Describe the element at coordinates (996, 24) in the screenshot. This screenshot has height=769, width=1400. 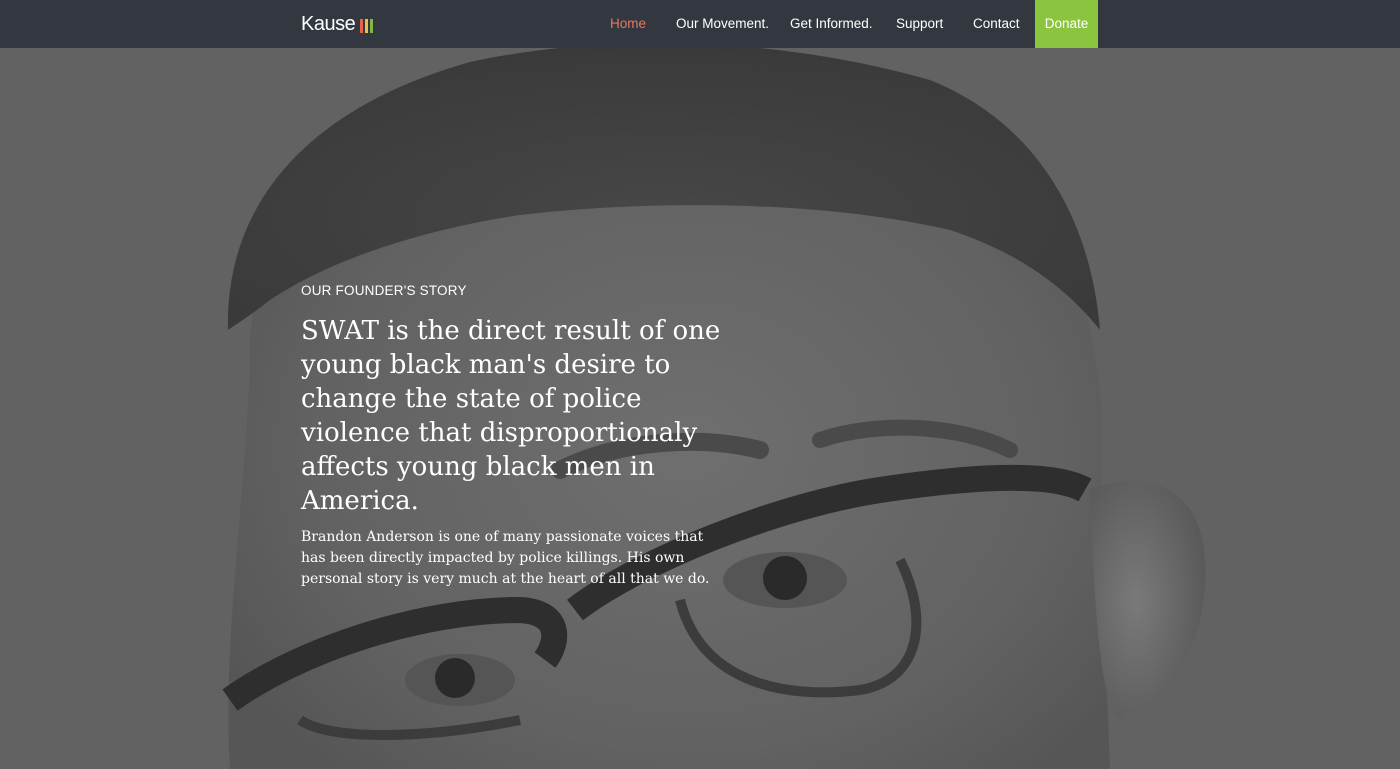
I see `nav-link-contact: Contact` at that location.